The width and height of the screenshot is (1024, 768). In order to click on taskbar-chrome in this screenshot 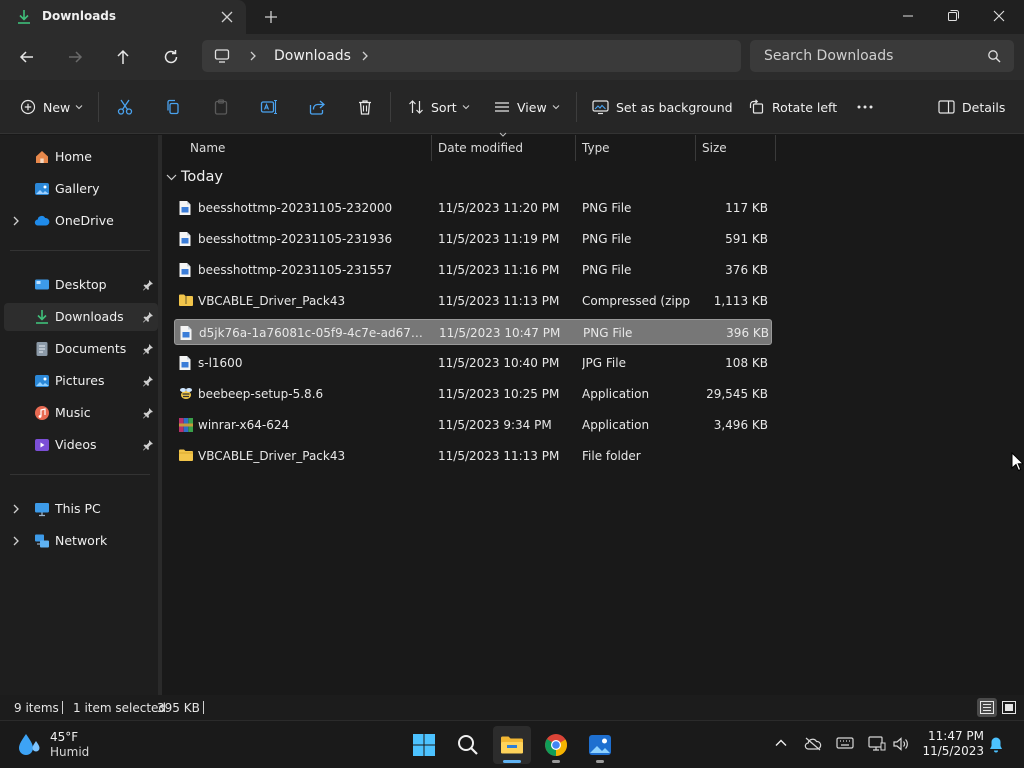, I will do `click(556, 745)`.